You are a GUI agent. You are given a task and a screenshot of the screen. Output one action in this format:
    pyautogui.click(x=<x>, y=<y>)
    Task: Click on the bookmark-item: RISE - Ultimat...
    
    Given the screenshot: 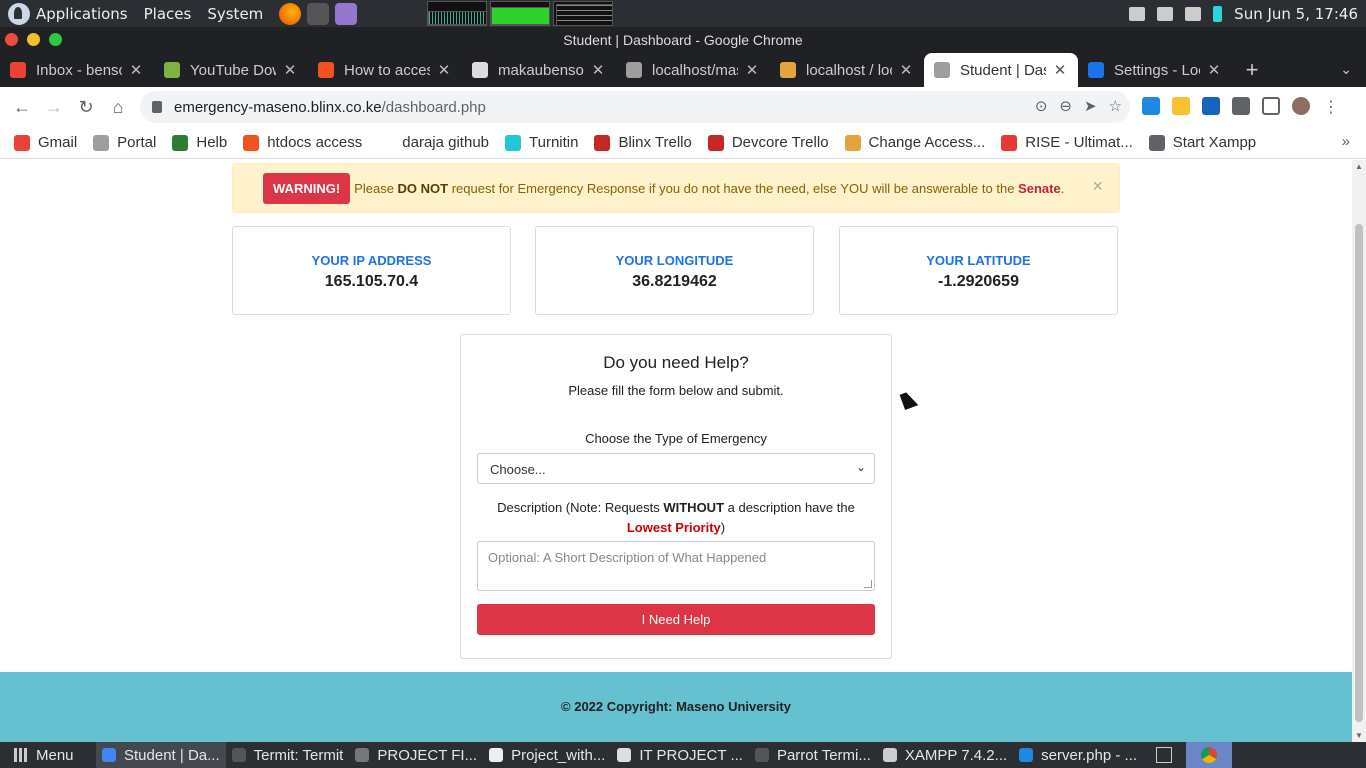 What is the action you would take?
    pyautogui.click(x=1067, y=142)
    